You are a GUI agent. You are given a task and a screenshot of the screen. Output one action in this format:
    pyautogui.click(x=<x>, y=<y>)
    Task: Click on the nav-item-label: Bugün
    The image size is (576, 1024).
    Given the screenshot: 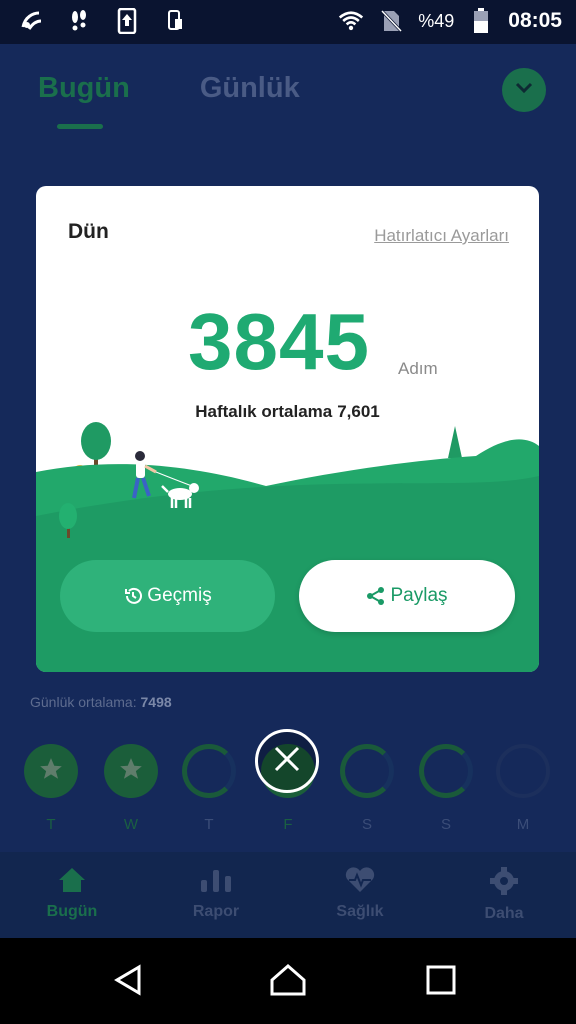 What is the action you would take?
    pyautogui.click(x=72, y=911)
    